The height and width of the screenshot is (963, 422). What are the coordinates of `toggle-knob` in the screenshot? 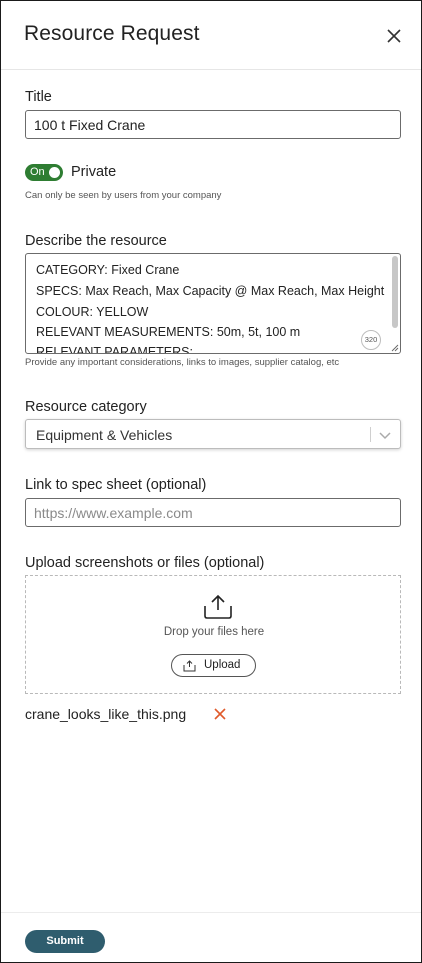 It's located at (54, 172).